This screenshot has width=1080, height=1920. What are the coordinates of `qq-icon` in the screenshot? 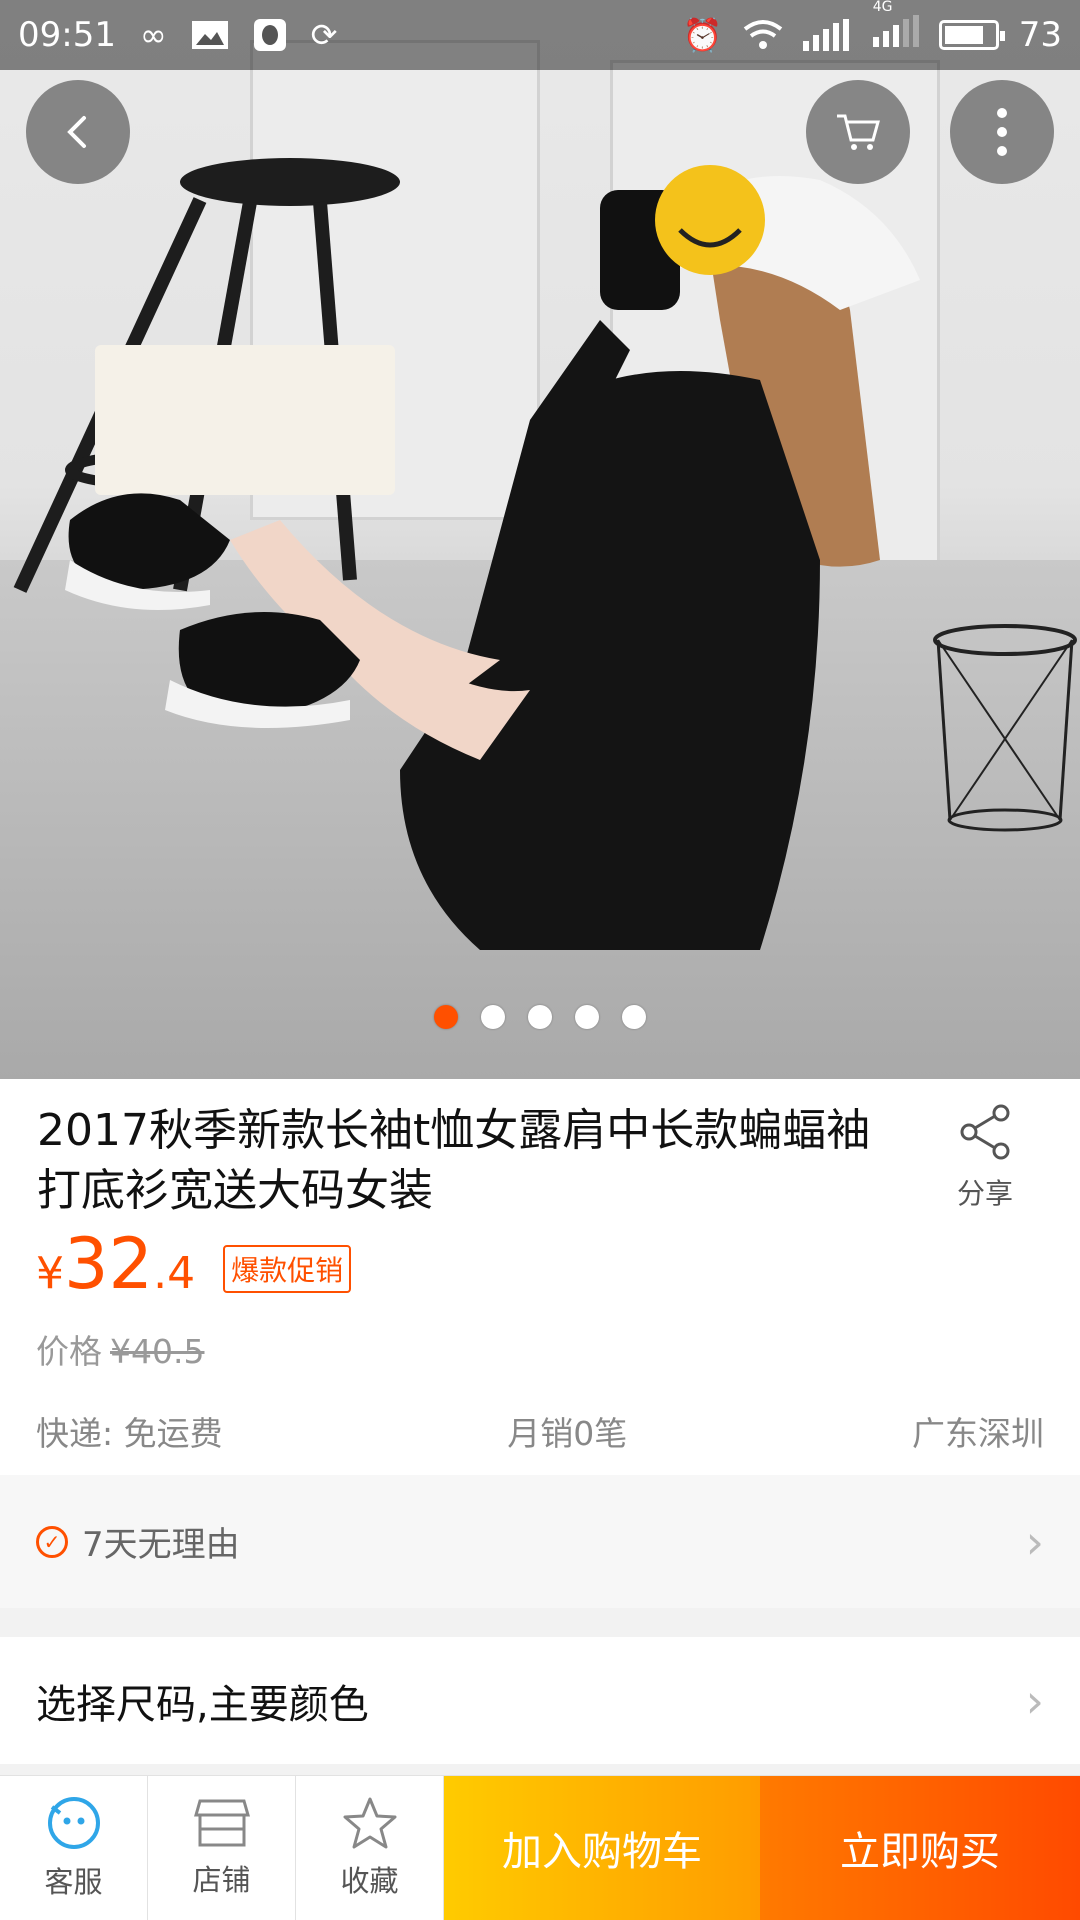 It's located at (269, 35).